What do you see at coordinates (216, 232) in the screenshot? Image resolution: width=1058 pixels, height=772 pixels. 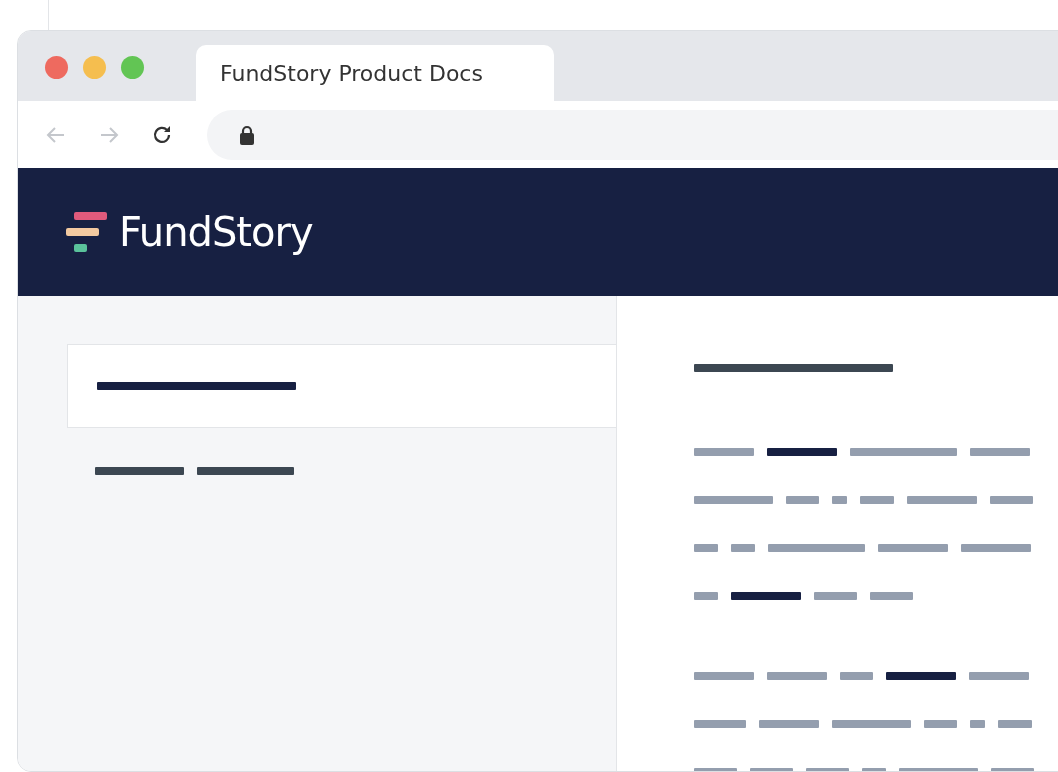 I see `brand-name: FundStory` at bounding box center [216, 232].